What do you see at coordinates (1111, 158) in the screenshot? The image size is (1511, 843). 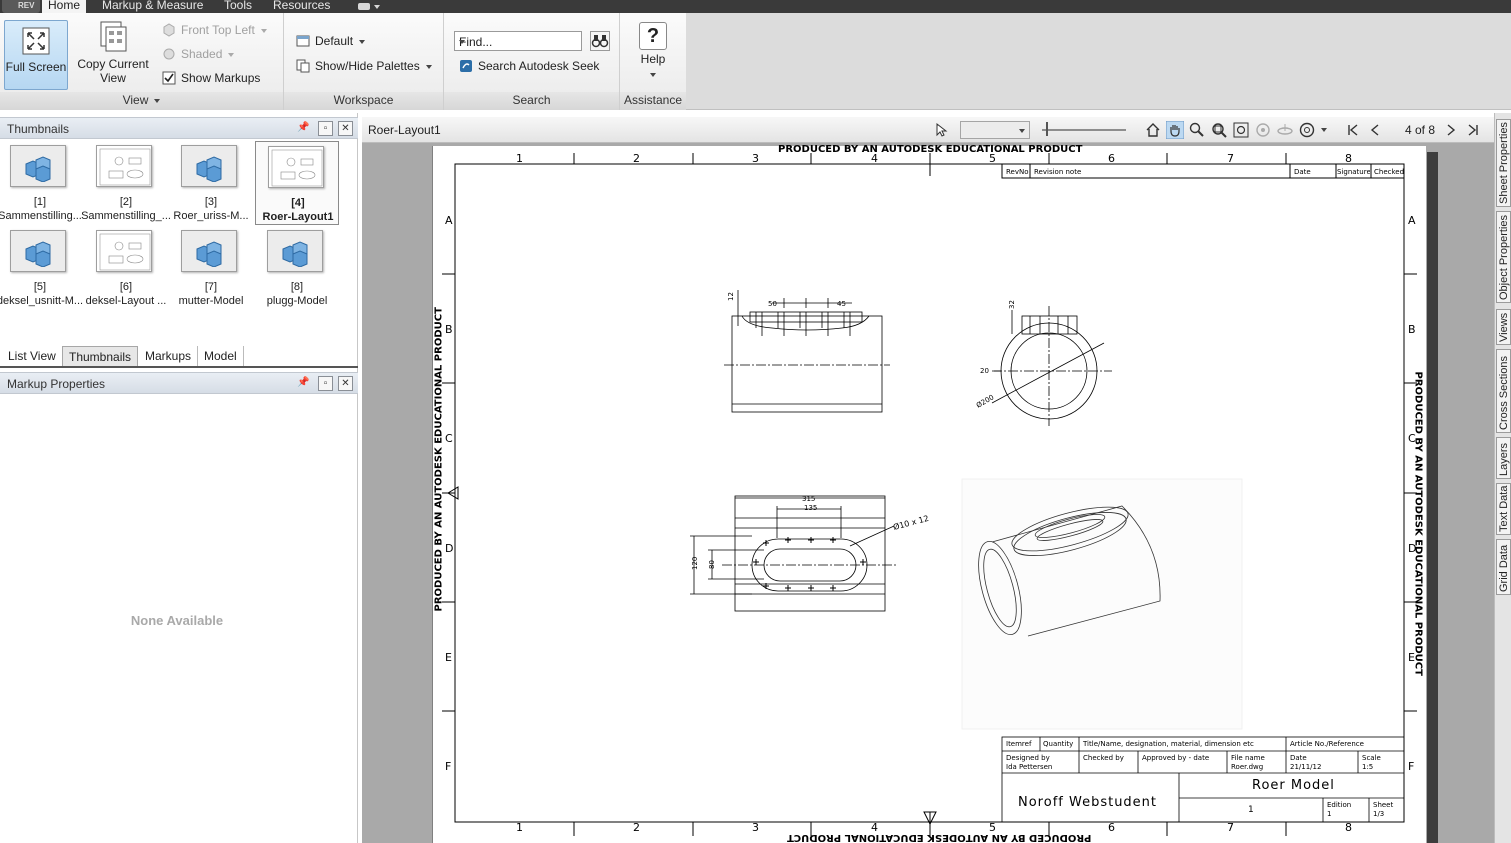 I see `grid-column-label: 6` at bounding box center [1111, 158].